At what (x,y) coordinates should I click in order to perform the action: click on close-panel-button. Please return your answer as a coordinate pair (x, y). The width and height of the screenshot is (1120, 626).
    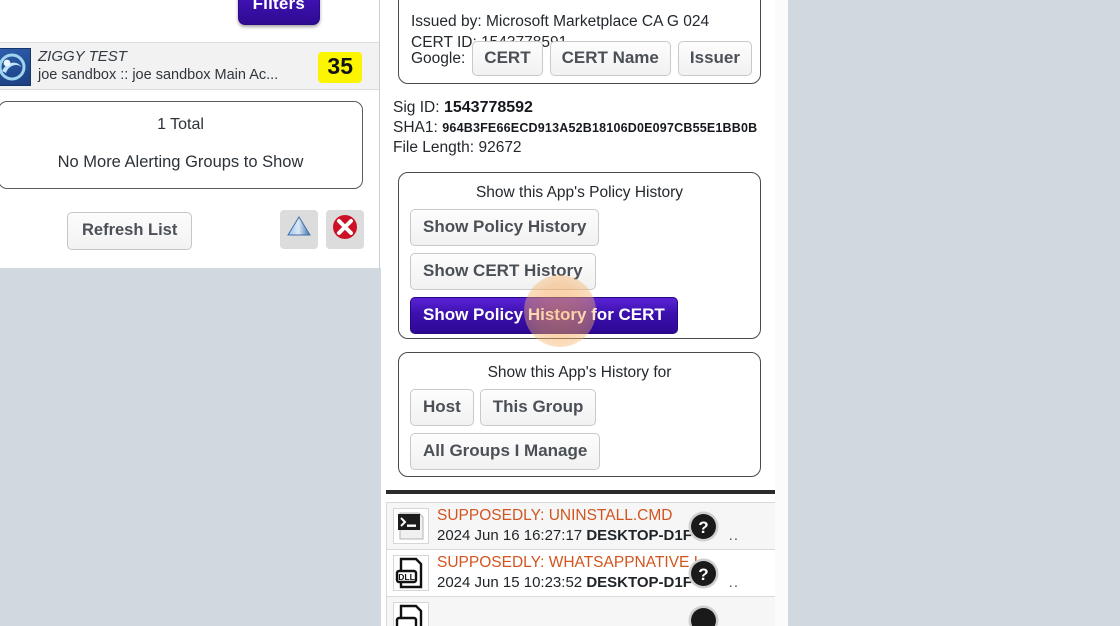
    Looking at the image, I should click on (345, 229).